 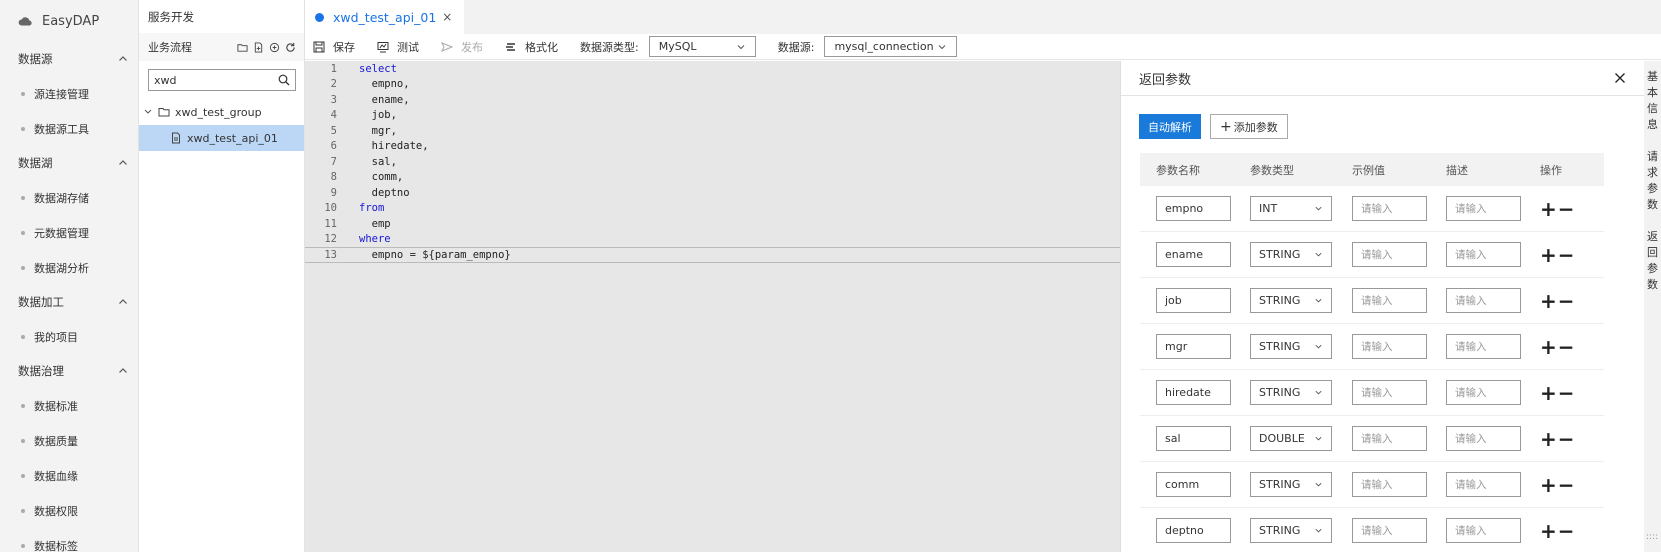 I want to click on test-button: 测试, so click(x=398, y=47).